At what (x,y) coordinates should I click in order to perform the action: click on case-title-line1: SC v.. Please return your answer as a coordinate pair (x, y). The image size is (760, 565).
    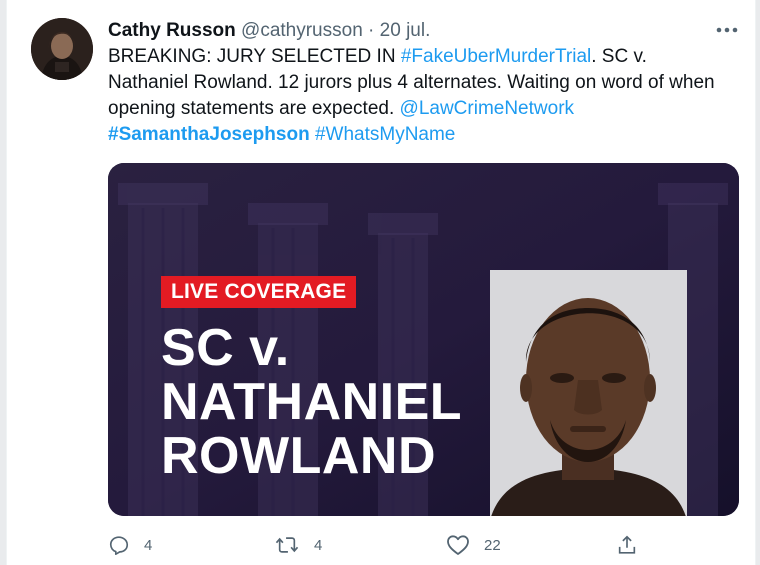
    Looking at the image, I should click on (225, 348).